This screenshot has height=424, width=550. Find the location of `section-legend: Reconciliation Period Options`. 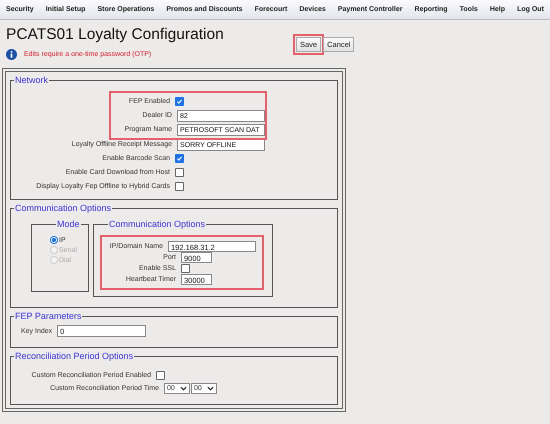

section-legend: Reconciliation Period Options is located at coordinates (74, 356).